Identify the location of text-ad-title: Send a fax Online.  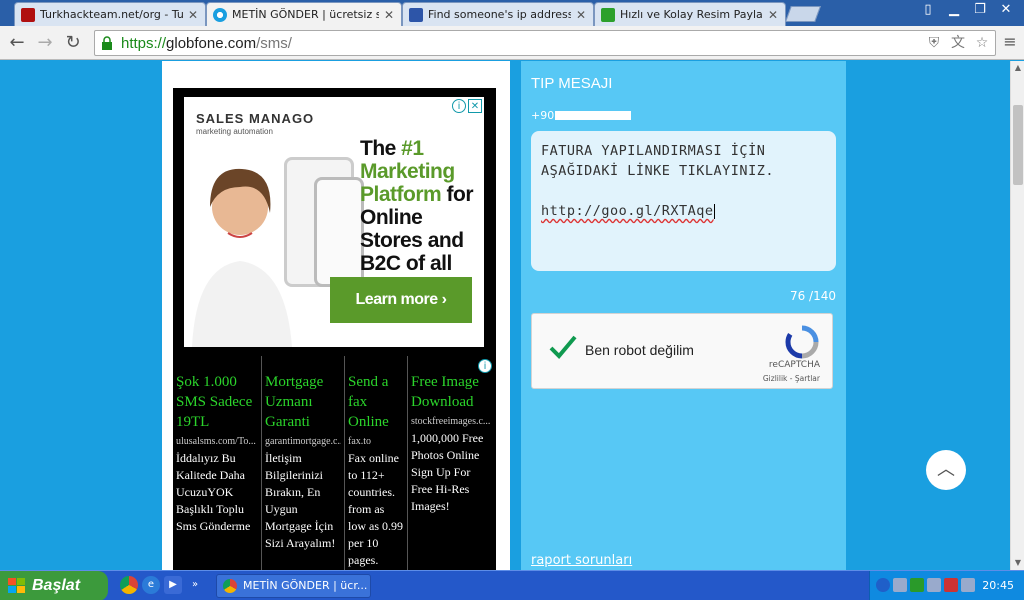
(376, 402).